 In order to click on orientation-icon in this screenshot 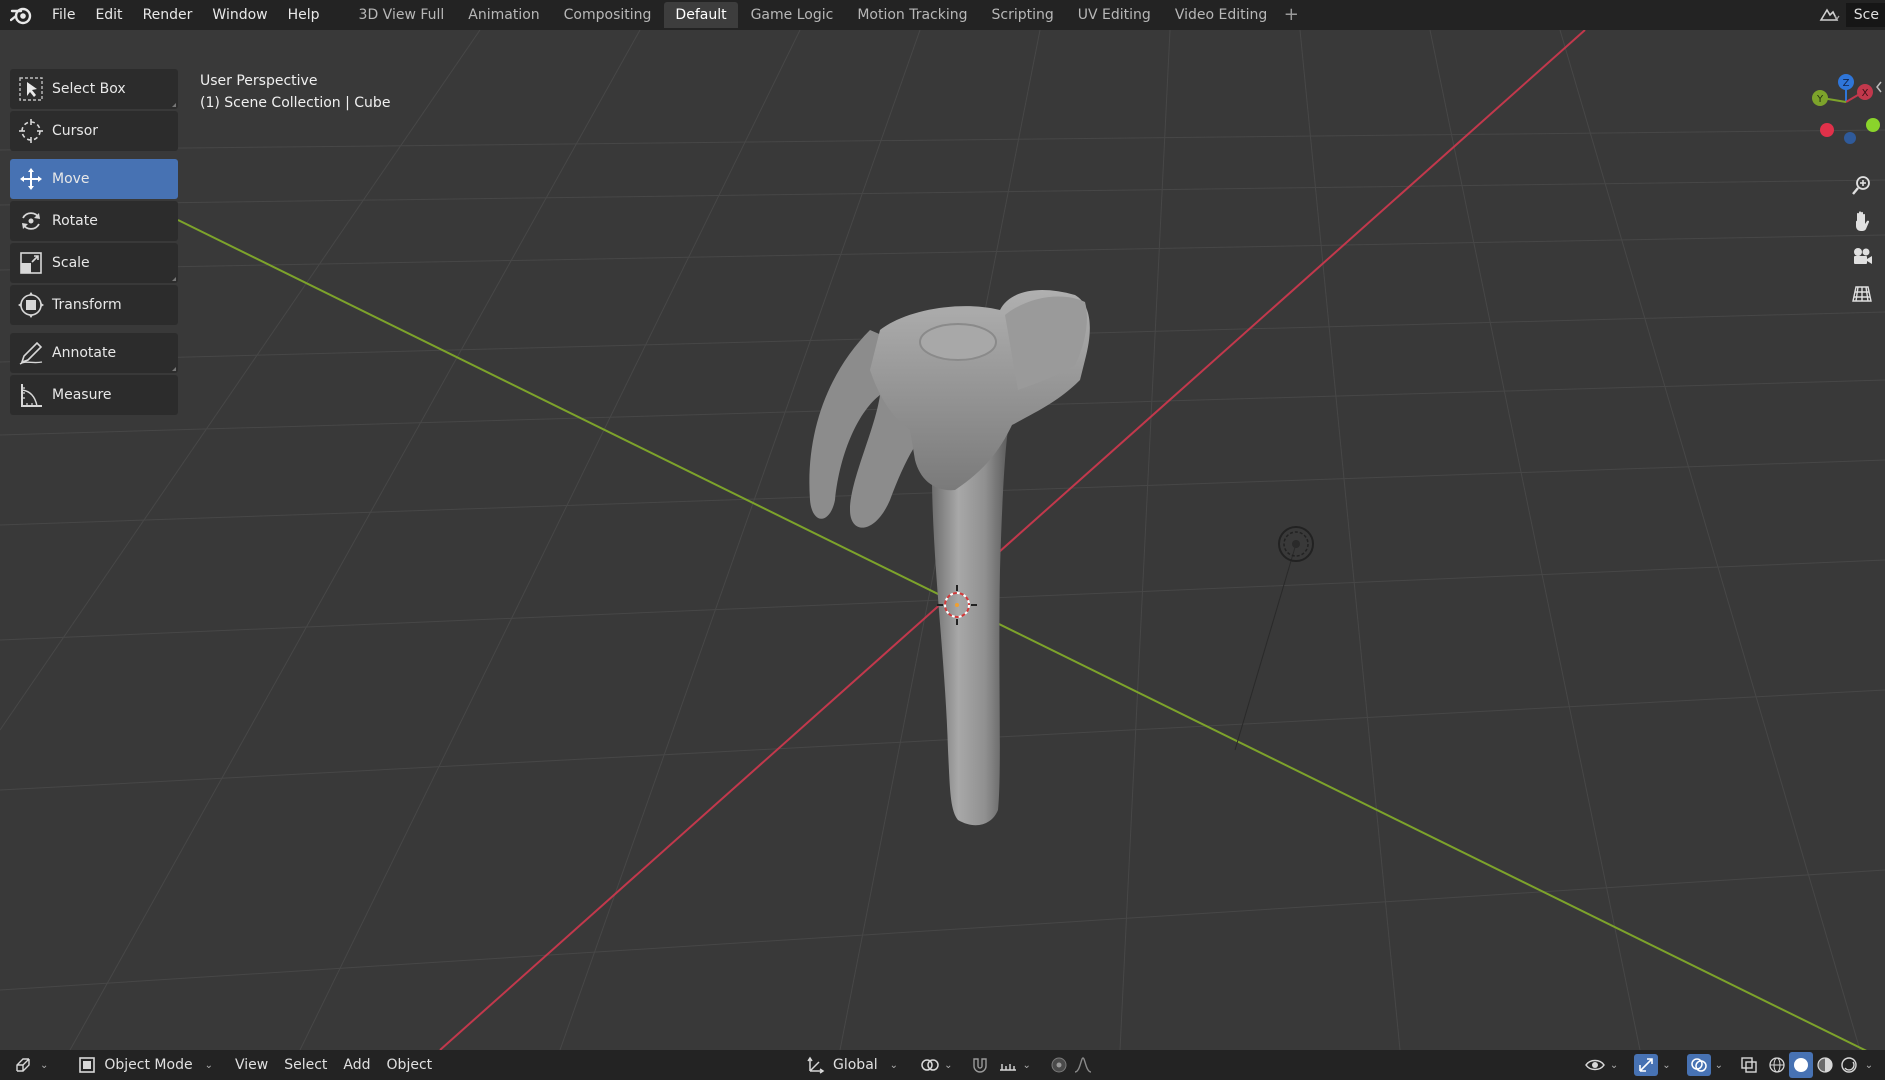, I will do `click(816, 1065)`.